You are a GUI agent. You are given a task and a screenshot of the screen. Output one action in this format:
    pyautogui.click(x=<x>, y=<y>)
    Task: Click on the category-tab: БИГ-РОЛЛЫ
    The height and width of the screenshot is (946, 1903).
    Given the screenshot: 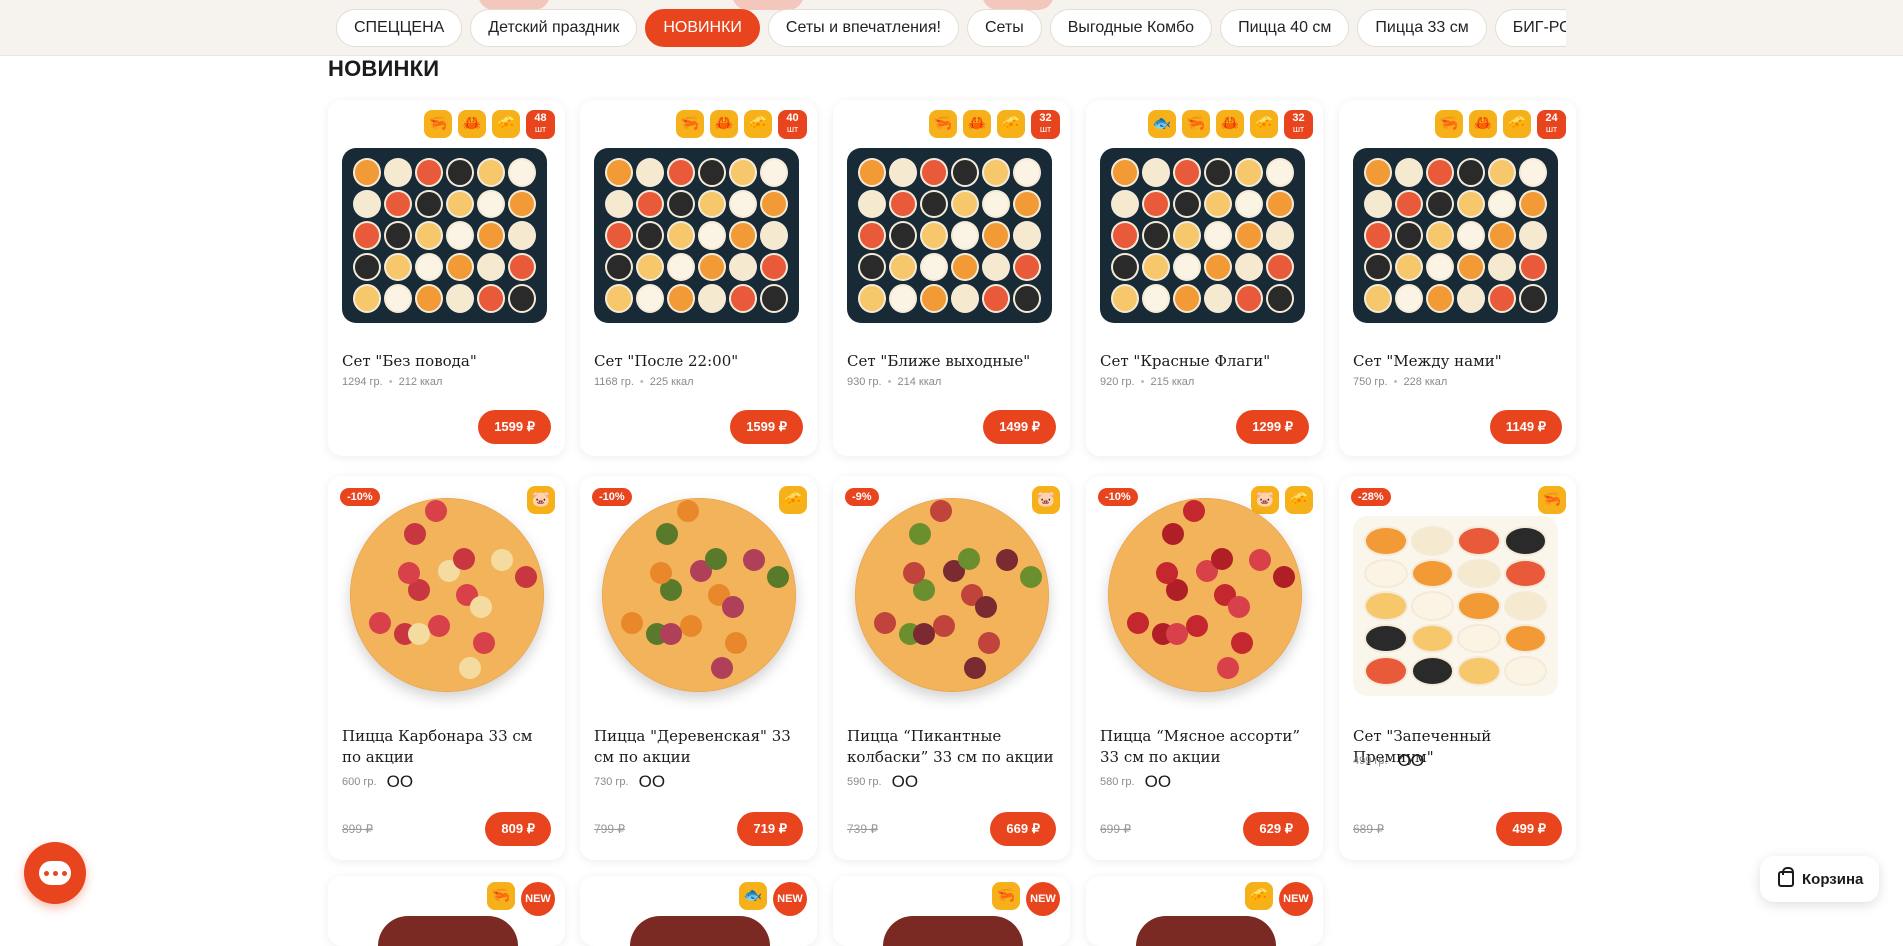 What is the action you would take?
    pyautogui.click(x=1530, y=28)
    